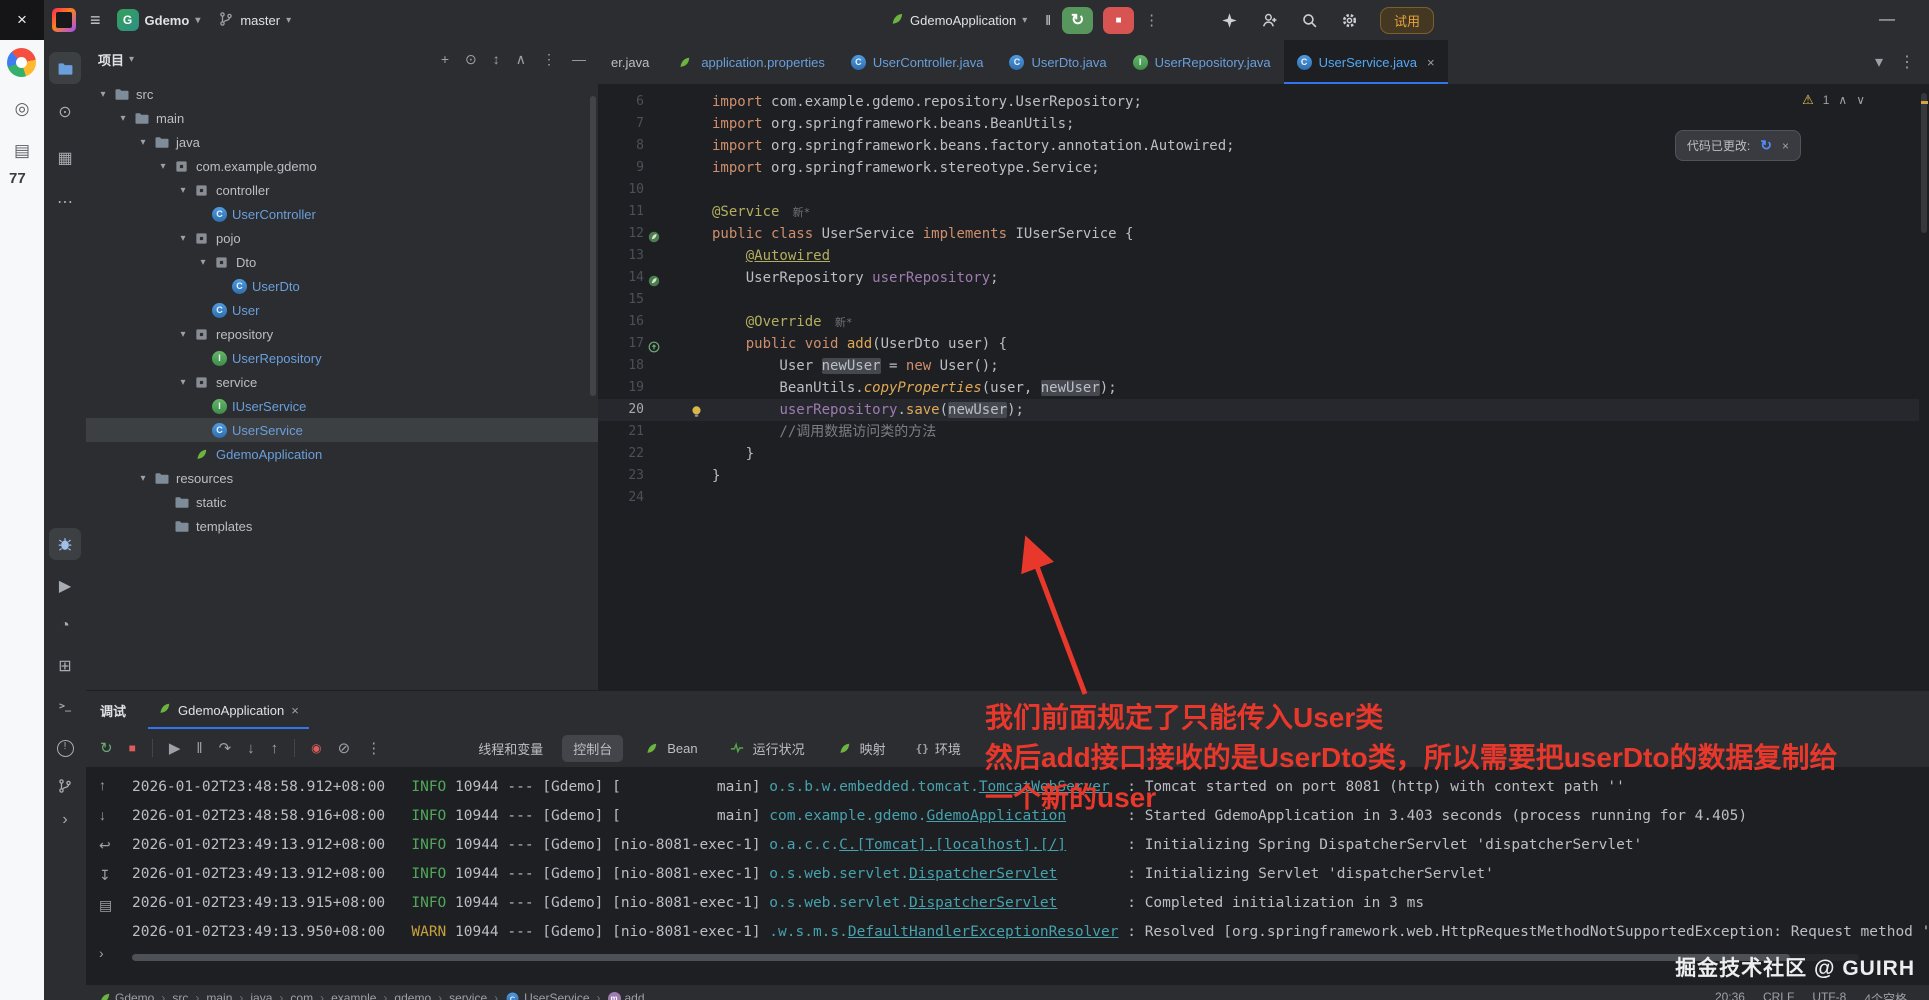 This screenshot has width=1929, height=1000. I want to click on code-line: 22 }, so click(1258, 454).